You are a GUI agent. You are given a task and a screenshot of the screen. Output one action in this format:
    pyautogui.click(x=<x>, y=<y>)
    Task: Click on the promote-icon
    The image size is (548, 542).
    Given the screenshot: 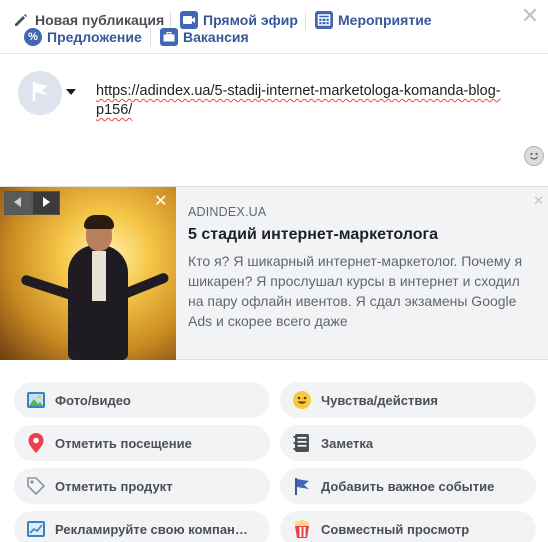 What is the action you would take?
    pyautogui.click(x=36, y=529)
    